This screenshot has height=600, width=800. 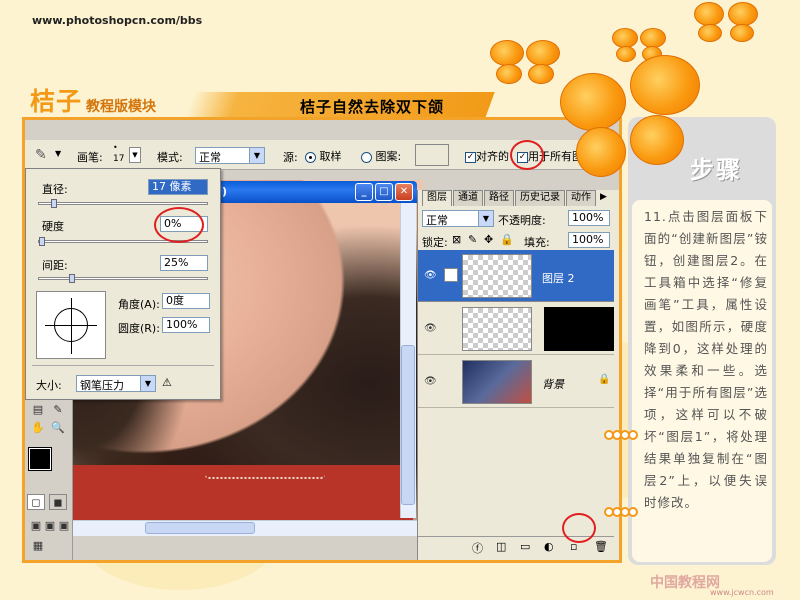 What do you see at coordinates (477, 548) in the screenshot?
I see `layer-style-icon: ⓕ` at bounding box center [477, 548].